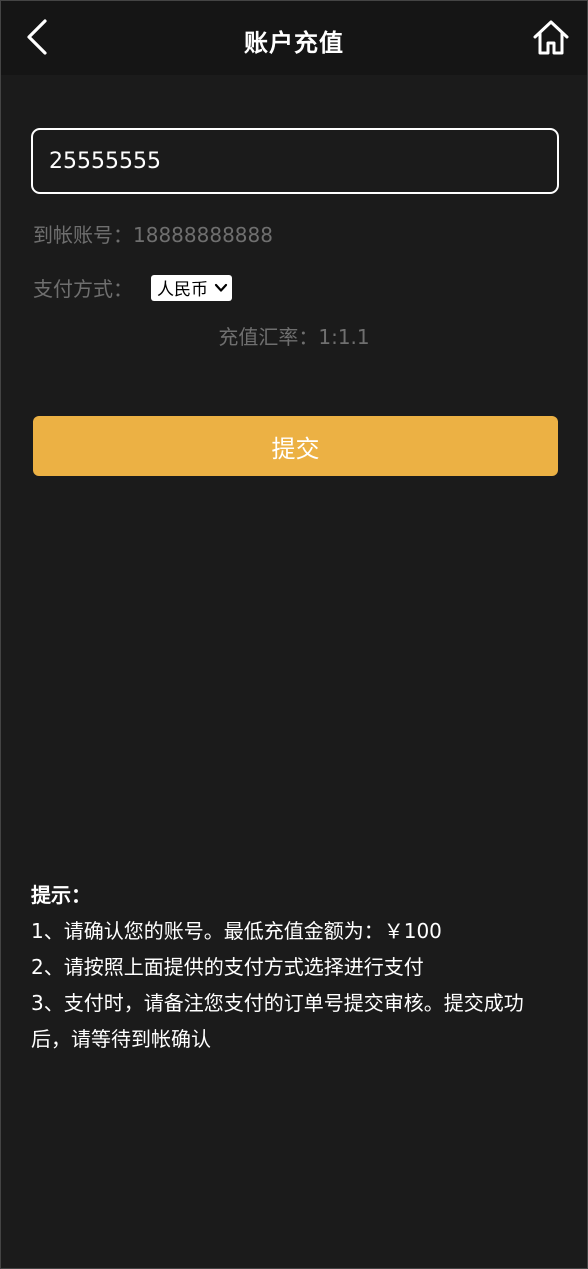 This screenshot has height=1269, width=588. Describe the element at coordinates (344, 337) in the screenshot. I see `rate-value: 1:1.1` at that location.